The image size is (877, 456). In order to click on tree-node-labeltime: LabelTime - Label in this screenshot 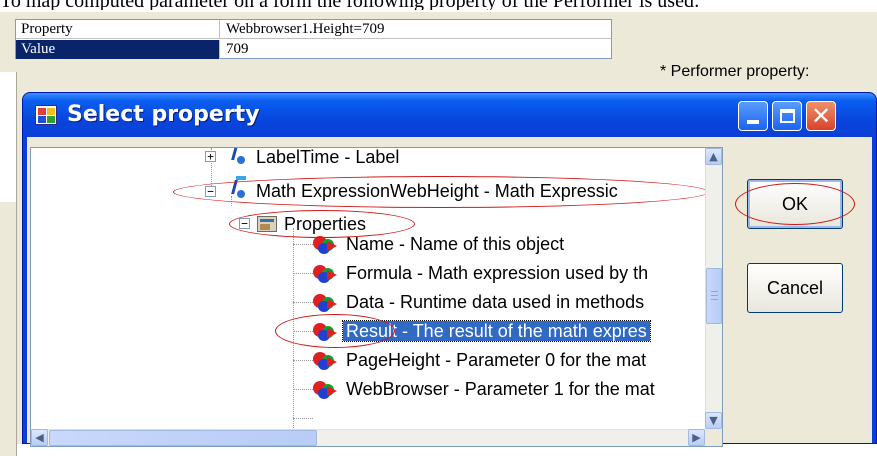, I will do `click(327, 159)`.